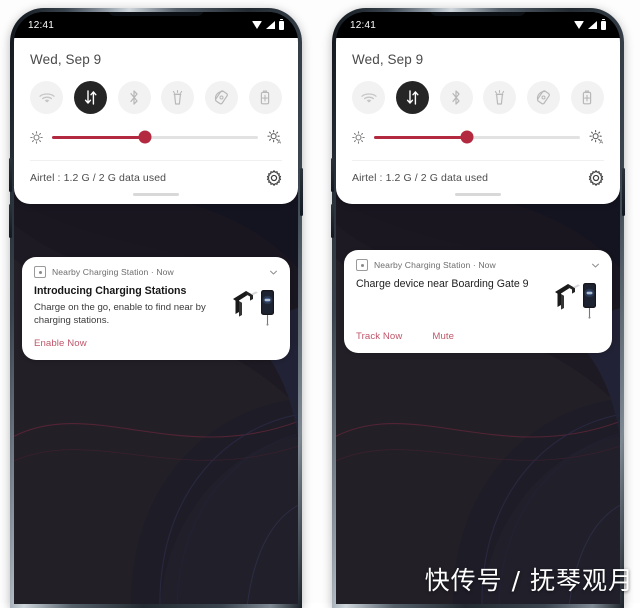 Image resolution: width=640 pixels, height=608 pixels. What do you see at coordinates (478, 336) in the screenshot?
I see `notification-actions: Track Now Mute` at bounding box center [478, 336].